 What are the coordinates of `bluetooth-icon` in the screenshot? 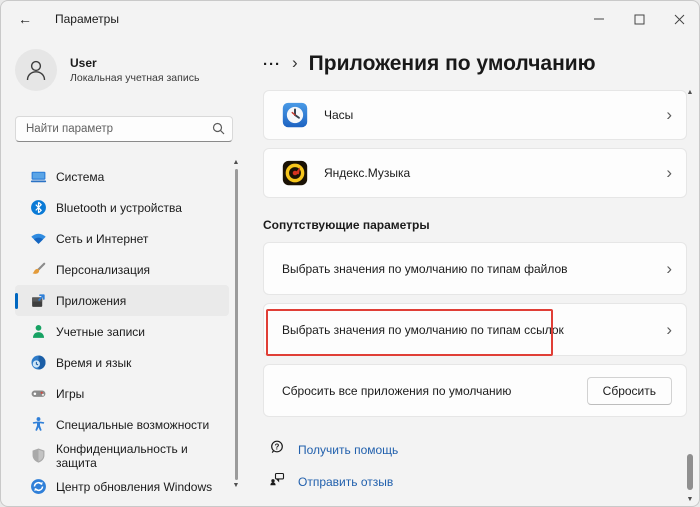 It's located at (38, 207).